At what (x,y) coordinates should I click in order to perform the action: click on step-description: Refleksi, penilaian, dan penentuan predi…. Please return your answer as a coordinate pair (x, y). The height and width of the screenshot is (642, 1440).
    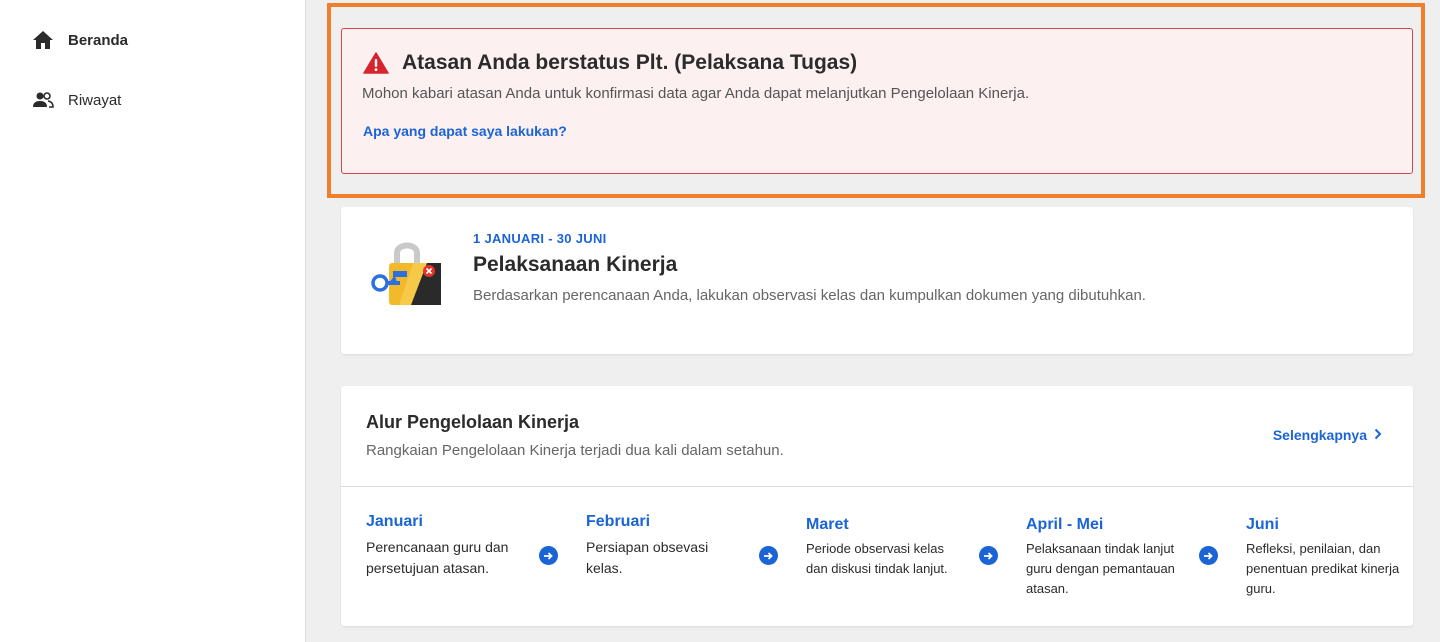
    Looking at the image, I should click on (1323, 568).